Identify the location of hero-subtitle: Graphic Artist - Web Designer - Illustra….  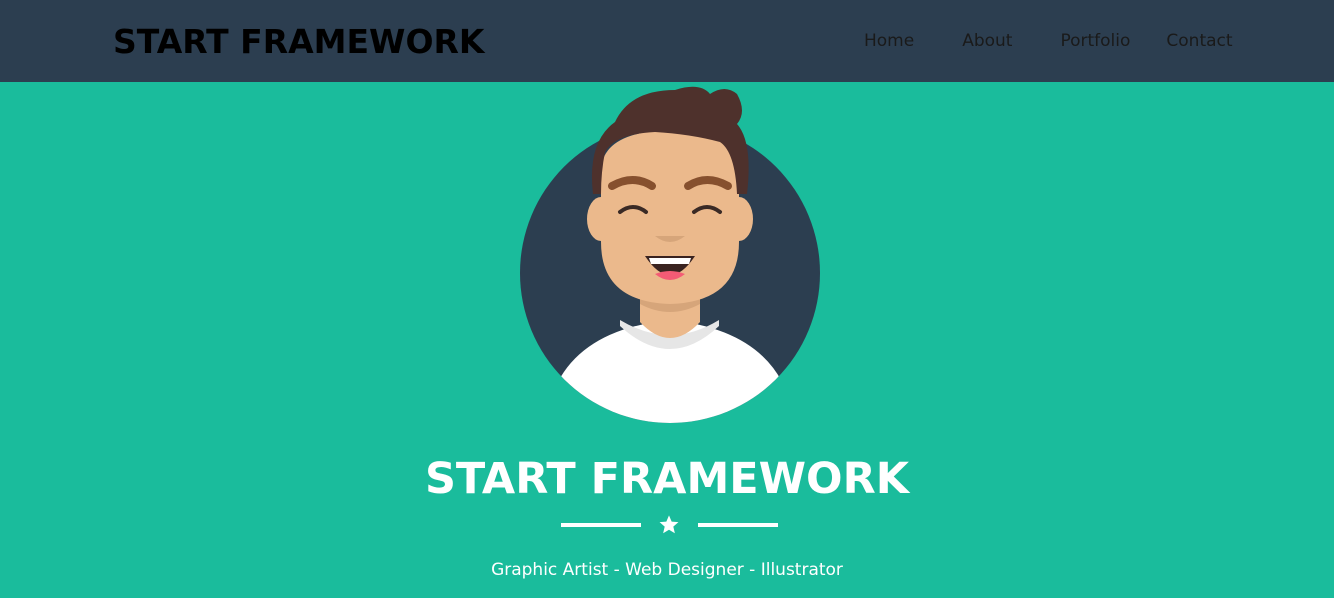
(667, 570).